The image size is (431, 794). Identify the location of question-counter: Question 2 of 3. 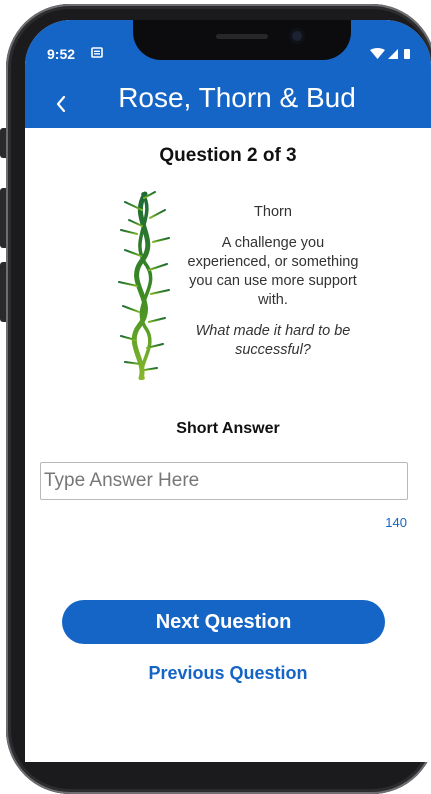
(228, 155).